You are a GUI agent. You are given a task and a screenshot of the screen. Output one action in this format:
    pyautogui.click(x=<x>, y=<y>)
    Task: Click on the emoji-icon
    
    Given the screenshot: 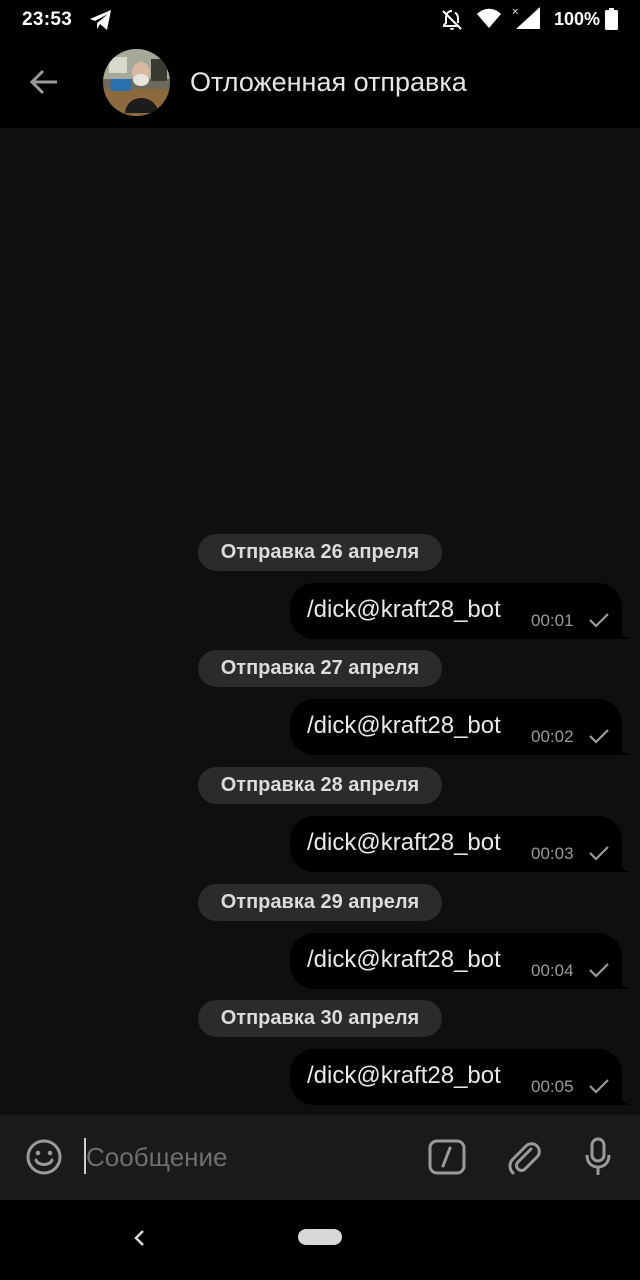 What is the action you would take?
    pyautogui.click(x=44, y=1157)
    